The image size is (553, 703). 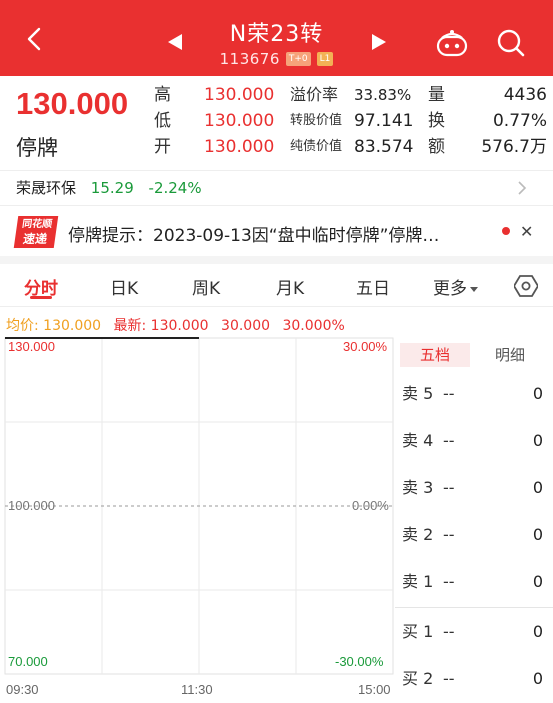 I want to click on logo-line2: 速递, so click(x=35, y=239).